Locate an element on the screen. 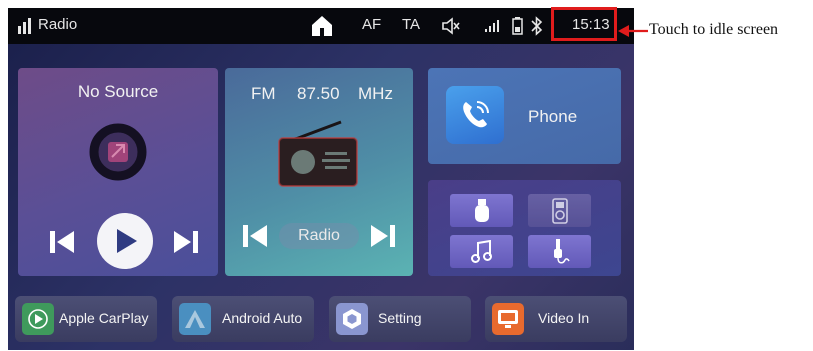 This screenshot has height=351, width=813. apple-carplay-button: Apple CarPlay is located at coordinates (86, 319).